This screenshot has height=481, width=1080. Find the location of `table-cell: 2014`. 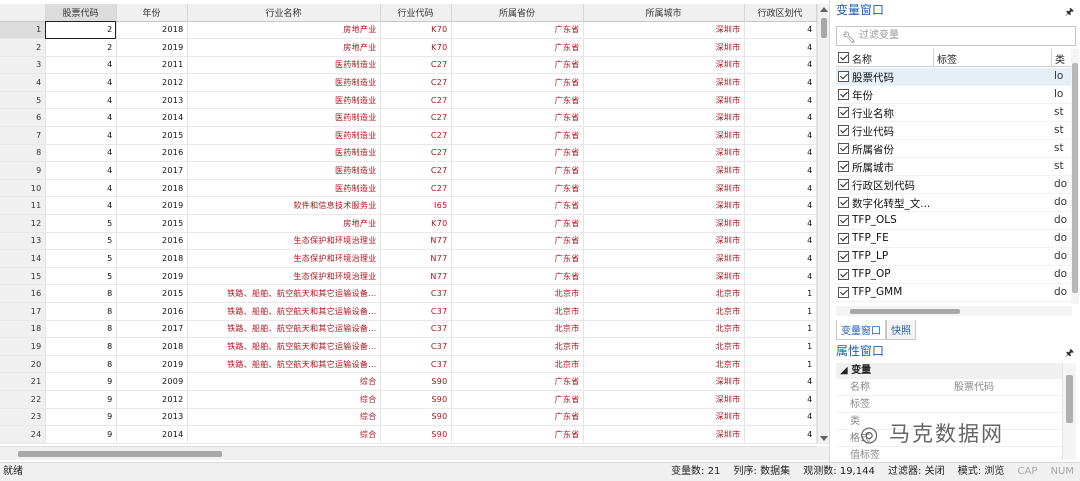

table-cell: 2014 is located at coordinates (152, 434).